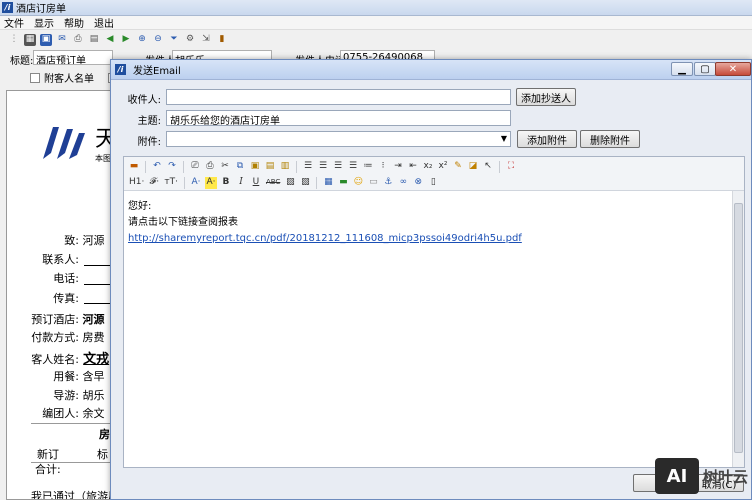 This screenshot has width=752, height=500. What do you see at coordinates (74, 77) in the screenshot?
I see `attach-list-checkbox-row: 附客人名单` at bounding box center [74, 77].